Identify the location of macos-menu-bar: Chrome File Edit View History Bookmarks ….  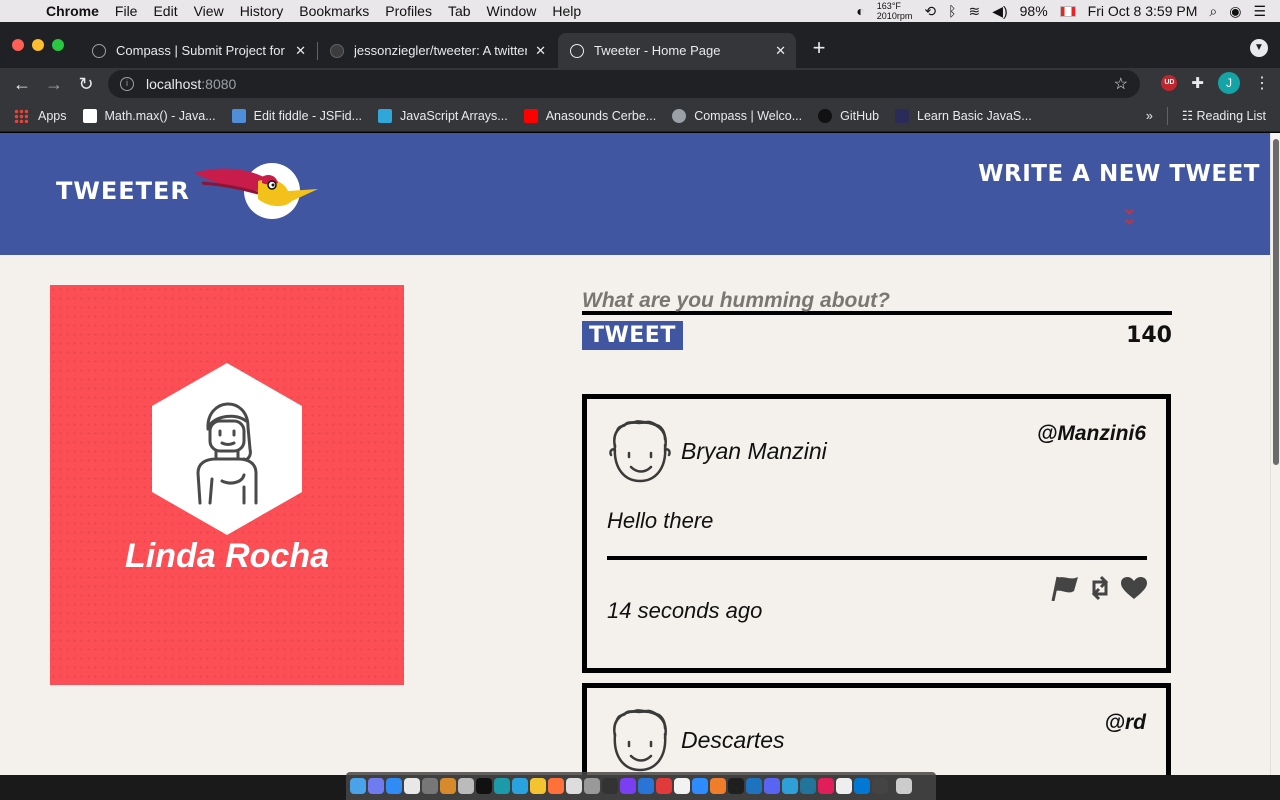
(640, 11).